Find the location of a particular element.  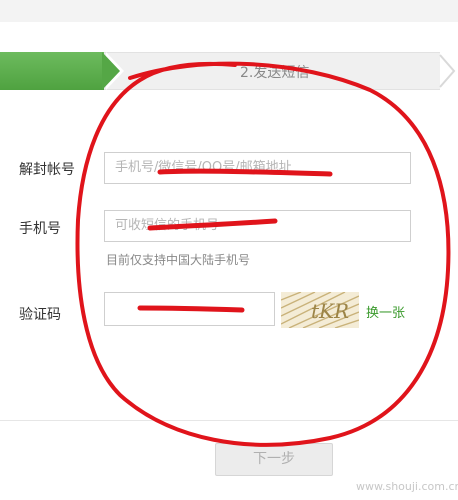

step-progress-bar: 2.发送短信 is located at coordinates (229, 71).